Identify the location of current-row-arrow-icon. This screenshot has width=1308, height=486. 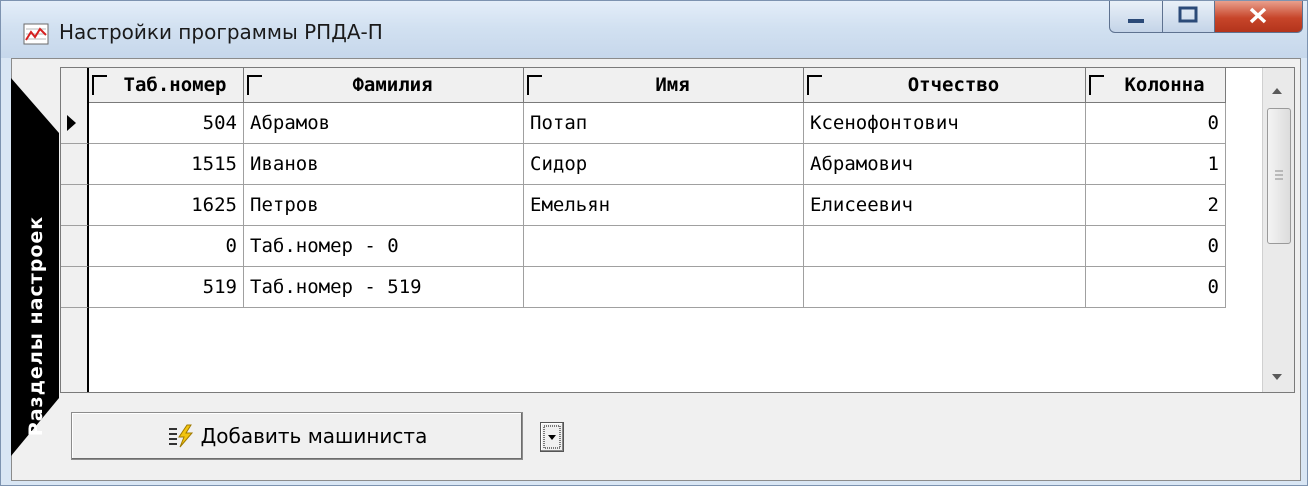
(71, 123).